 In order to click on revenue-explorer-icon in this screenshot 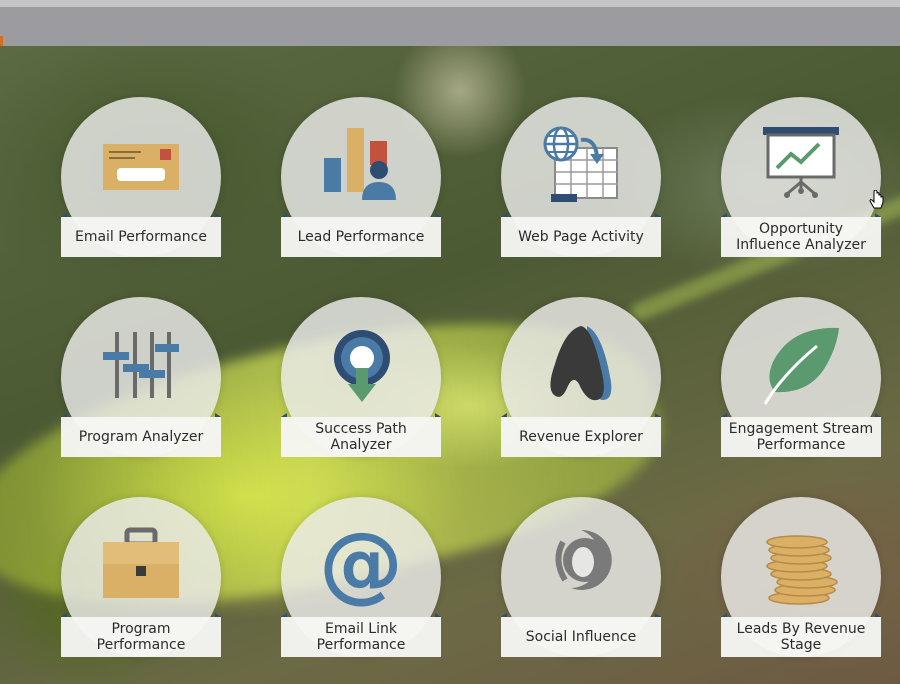, I will do `click(581, 363)`.